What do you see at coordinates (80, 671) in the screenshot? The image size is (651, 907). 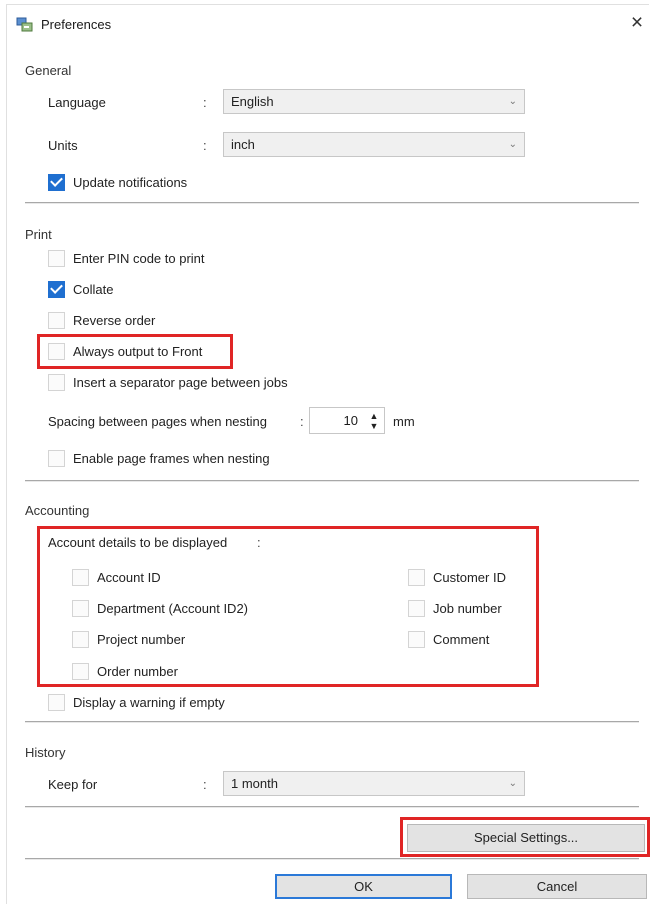 I see `order-number-checkbox` at bounding box center [80, 671].